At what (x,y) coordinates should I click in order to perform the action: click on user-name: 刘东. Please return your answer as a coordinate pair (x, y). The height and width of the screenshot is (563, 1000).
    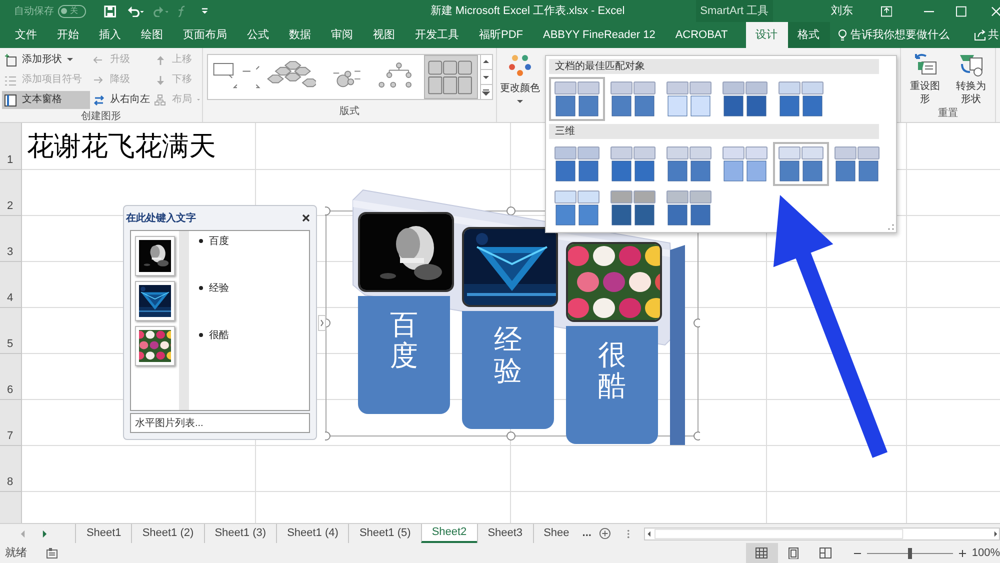
    Looking at the image, I should click on (841, 11).